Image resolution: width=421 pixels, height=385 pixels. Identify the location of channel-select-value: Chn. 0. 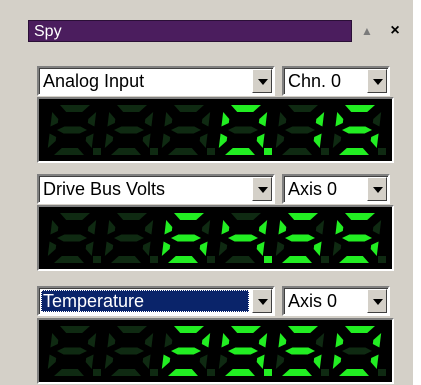
(315, 81).